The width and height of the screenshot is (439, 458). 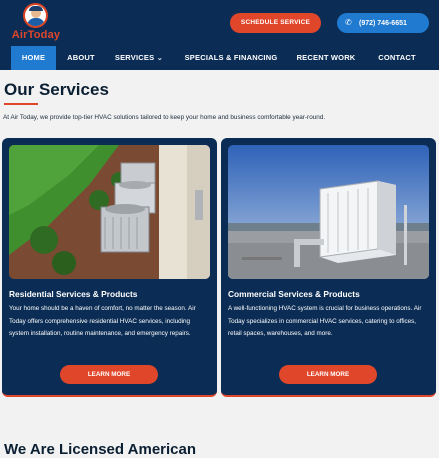 I want to click on nav-about: ABOUT, so click(x=81, y=58).